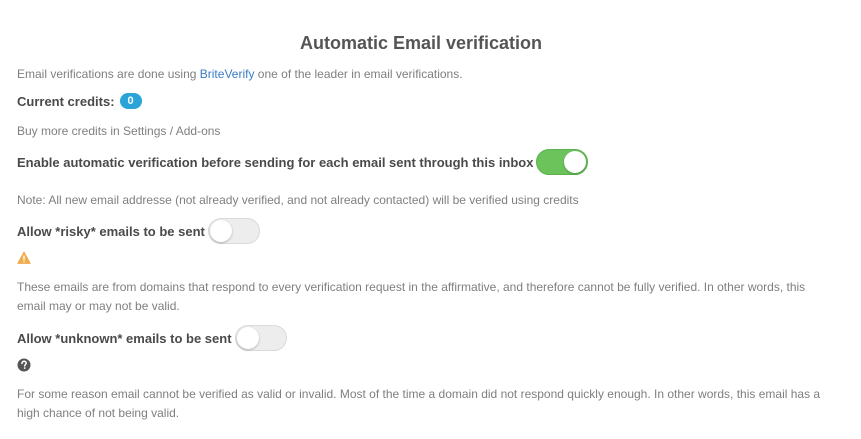 The width and height of the screenshot is (861, 439). I want to click on risky-toggle, so click(233, 231).